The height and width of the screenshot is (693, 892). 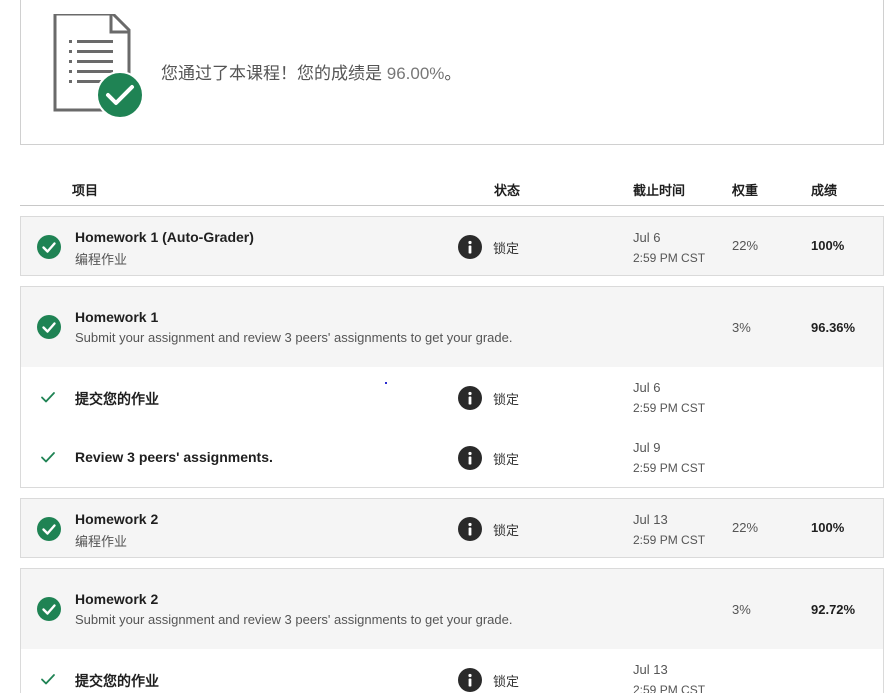 I want to click on assignment-title: Homework 1, so click(x=116, y=317).